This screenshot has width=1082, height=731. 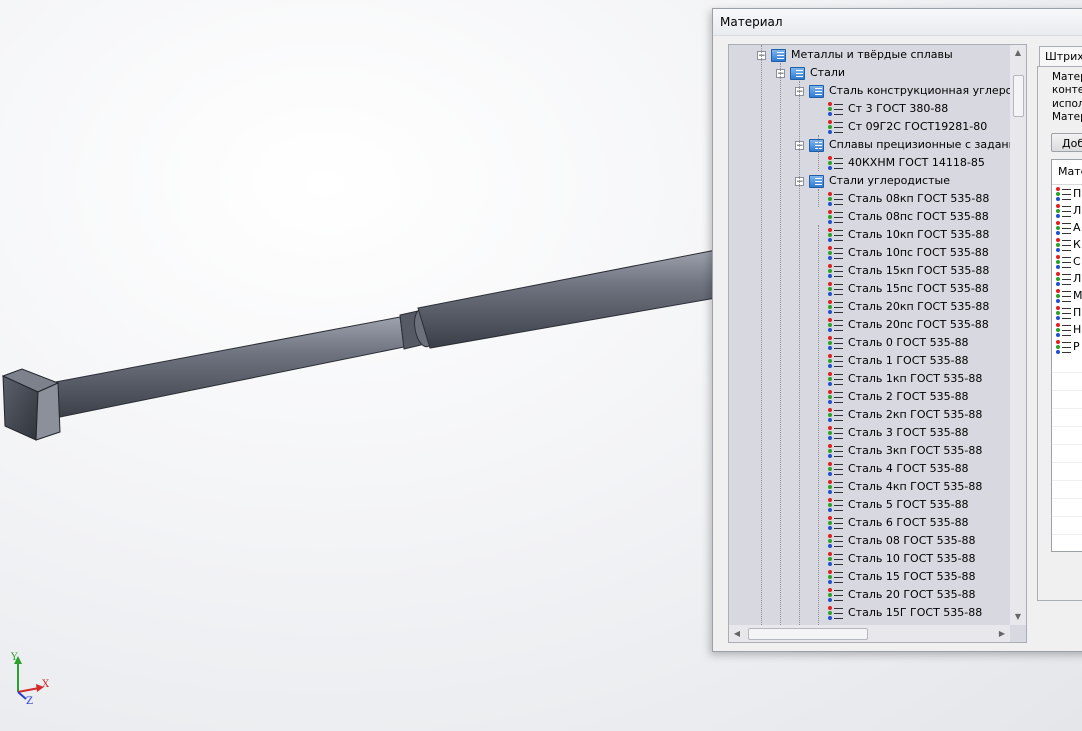 What do you see at coordinates (902, 595) in the screenshot?
I see `tree-item: Сталь 20 ГОСТ 535-88` at bounding box center [902, 595].